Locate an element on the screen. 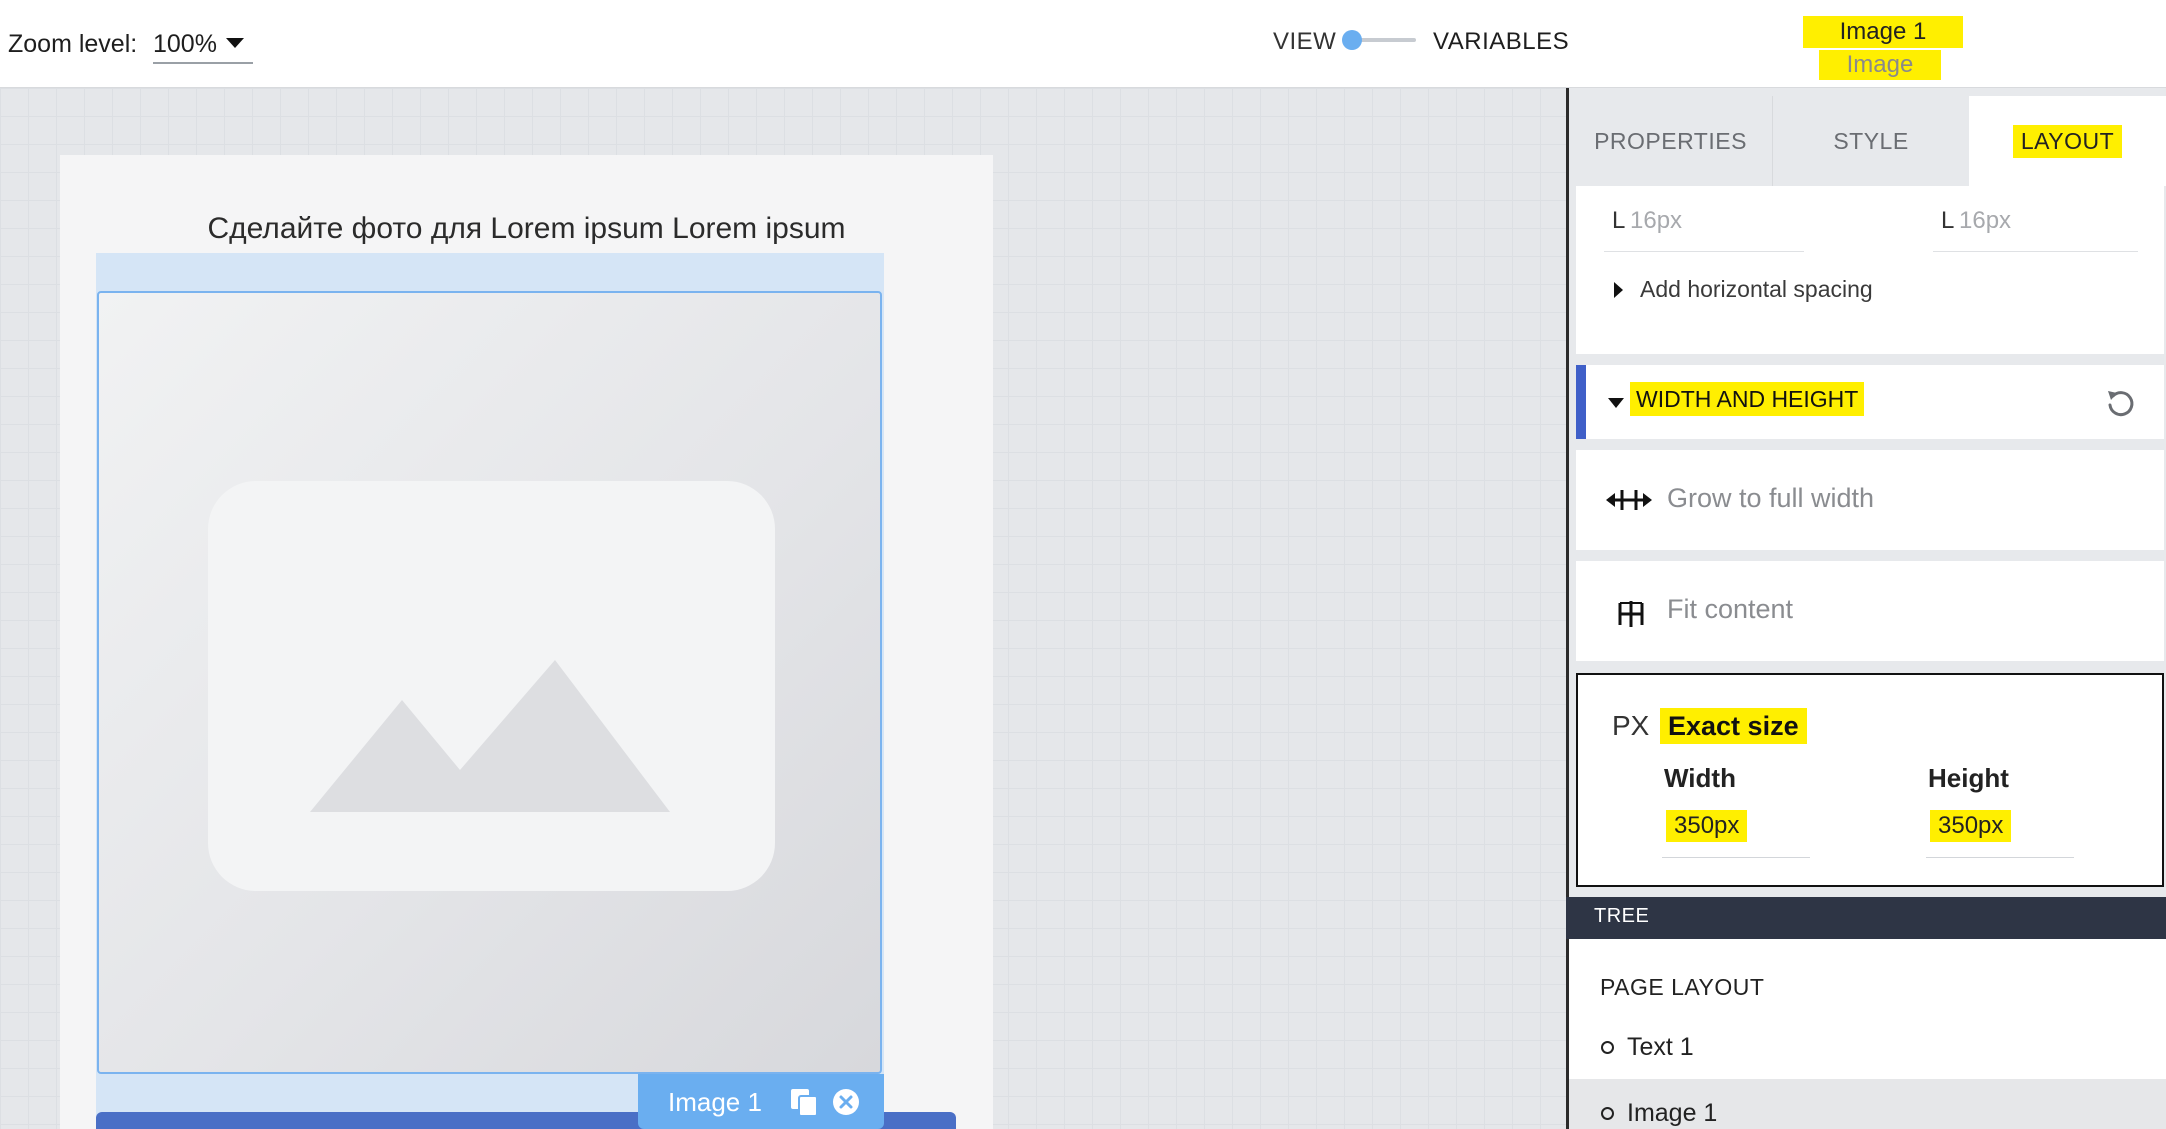  tab-properties-label: PROPERTIES is located at coordinates (1670, 140).